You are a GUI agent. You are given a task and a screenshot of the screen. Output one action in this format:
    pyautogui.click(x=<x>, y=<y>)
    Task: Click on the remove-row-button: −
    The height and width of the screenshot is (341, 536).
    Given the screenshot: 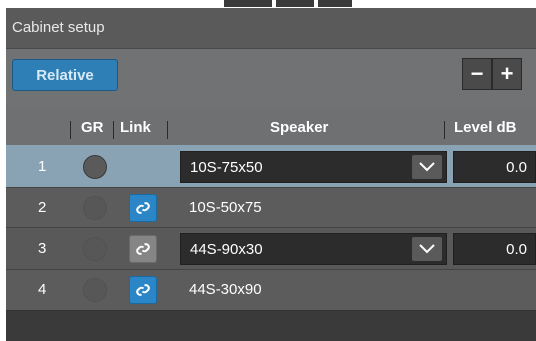 What is the action you would take?
    pyautogui.click(x=477, y=74)
    